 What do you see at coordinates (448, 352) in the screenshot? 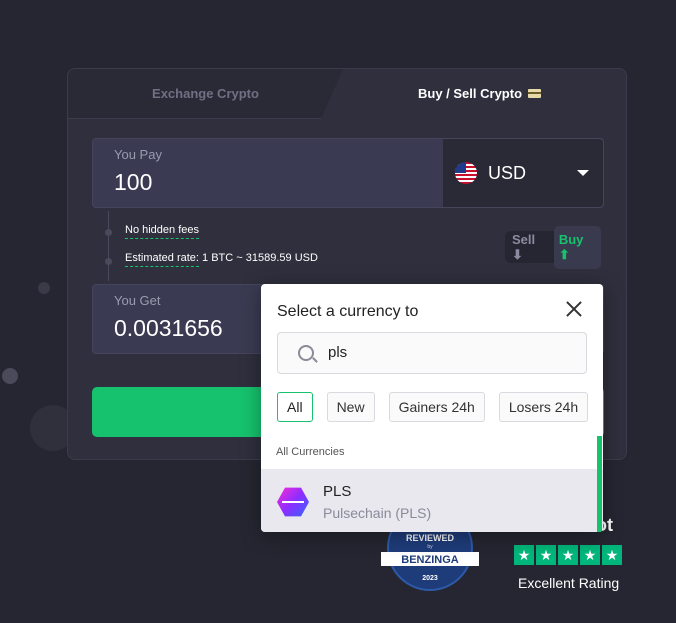
I see `search-input` at bounding box center [448, 352].